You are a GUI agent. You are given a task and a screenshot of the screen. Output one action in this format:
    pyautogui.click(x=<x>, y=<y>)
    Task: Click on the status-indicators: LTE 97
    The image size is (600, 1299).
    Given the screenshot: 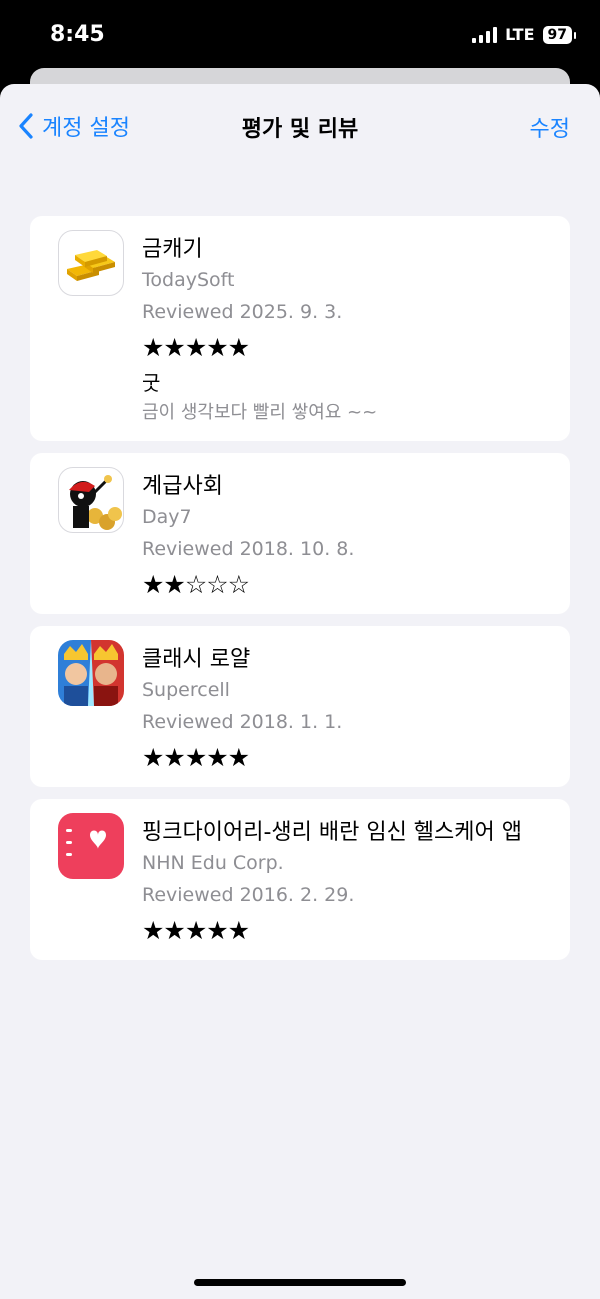 What is the action you would take?
    pyautogui.click(x=524, y=34)
    